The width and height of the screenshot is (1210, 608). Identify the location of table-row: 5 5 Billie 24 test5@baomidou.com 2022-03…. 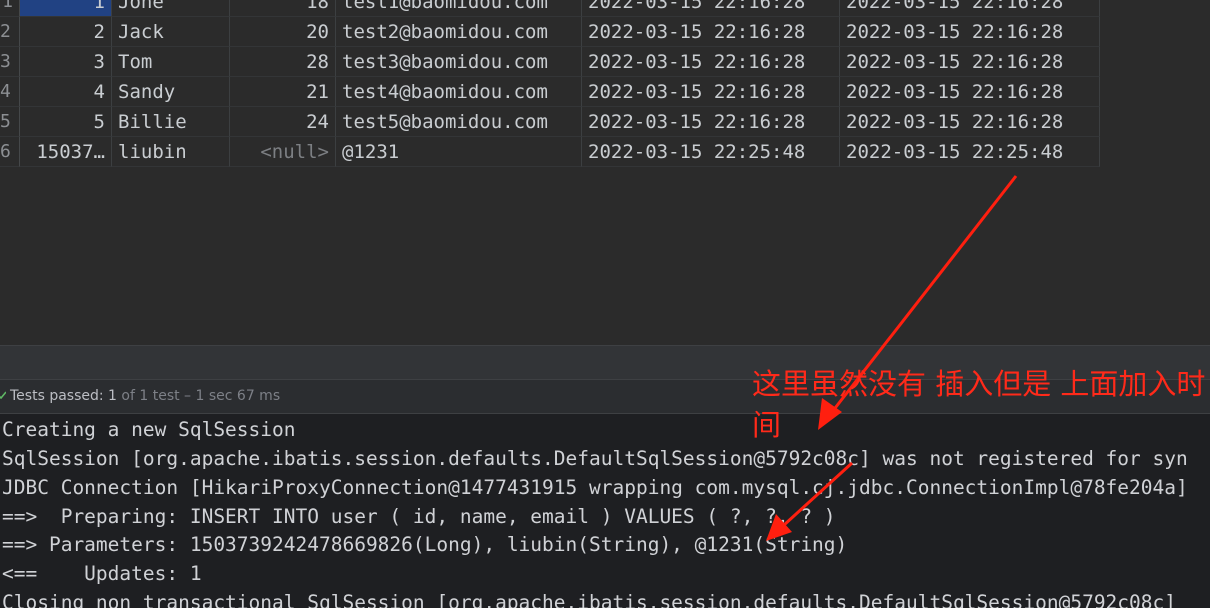
(550, 122).